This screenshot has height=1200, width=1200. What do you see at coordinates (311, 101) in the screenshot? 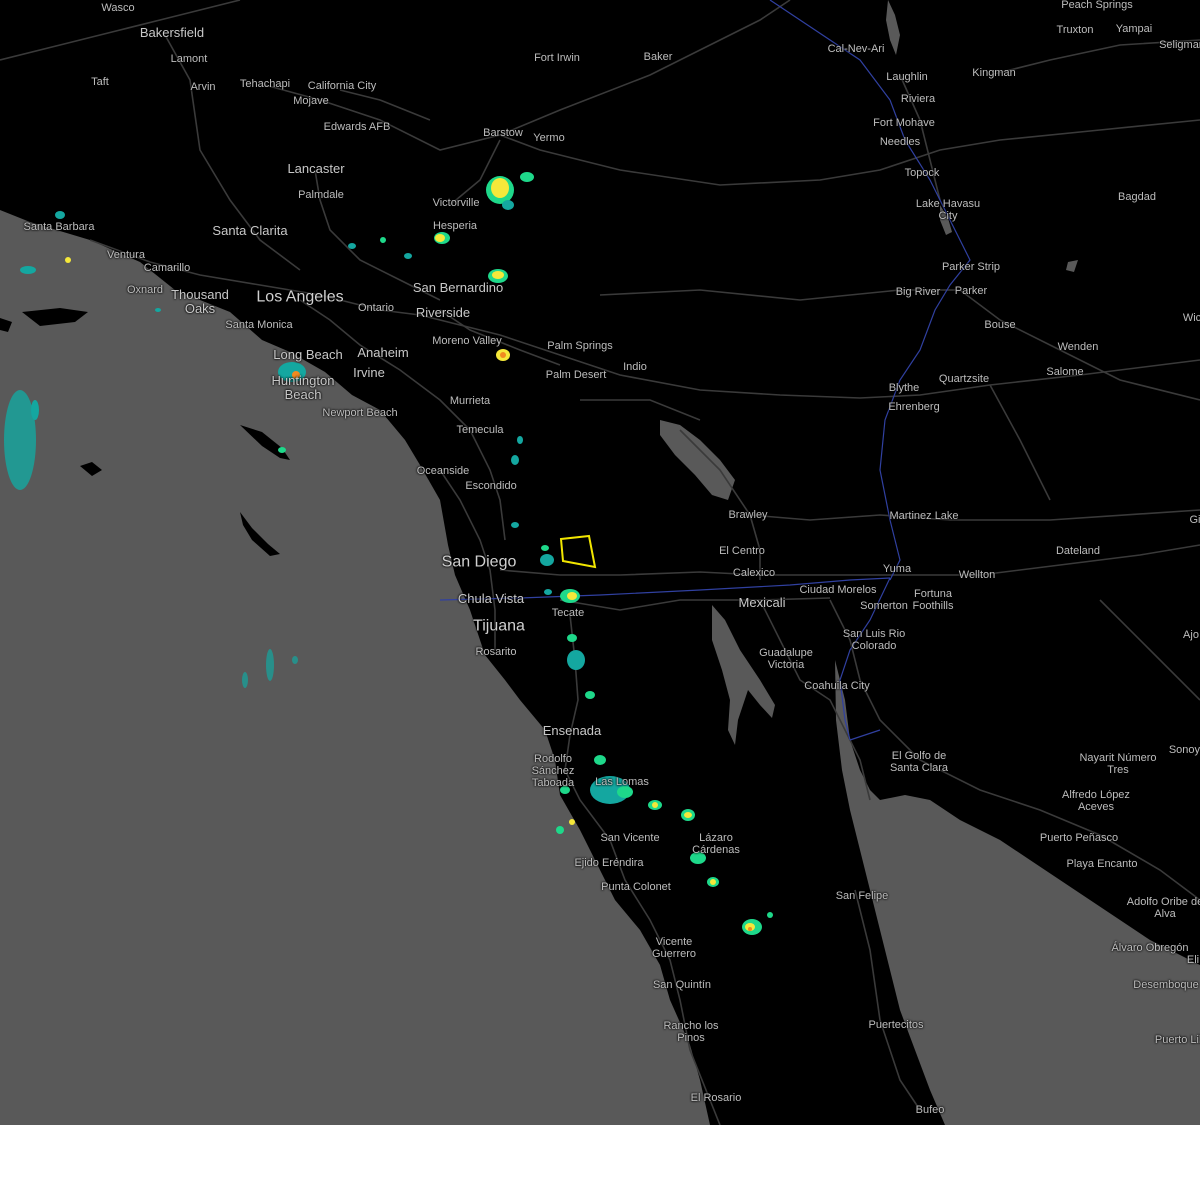
I see `place-label-mojave: Mojave` at bounding box center [311, 101].